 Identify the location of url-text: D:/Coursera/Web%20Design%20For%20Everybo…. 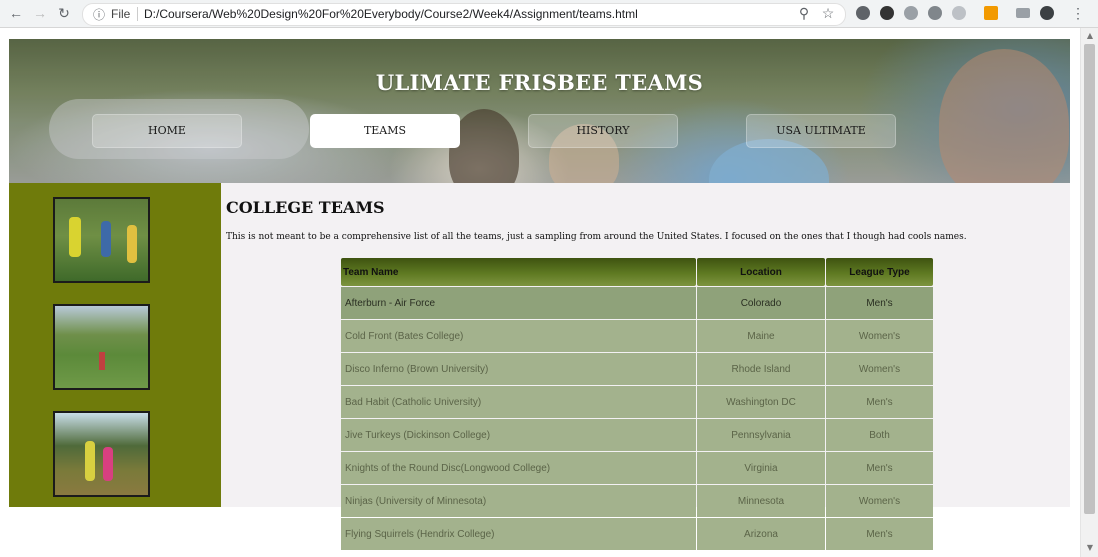
(391, 14).